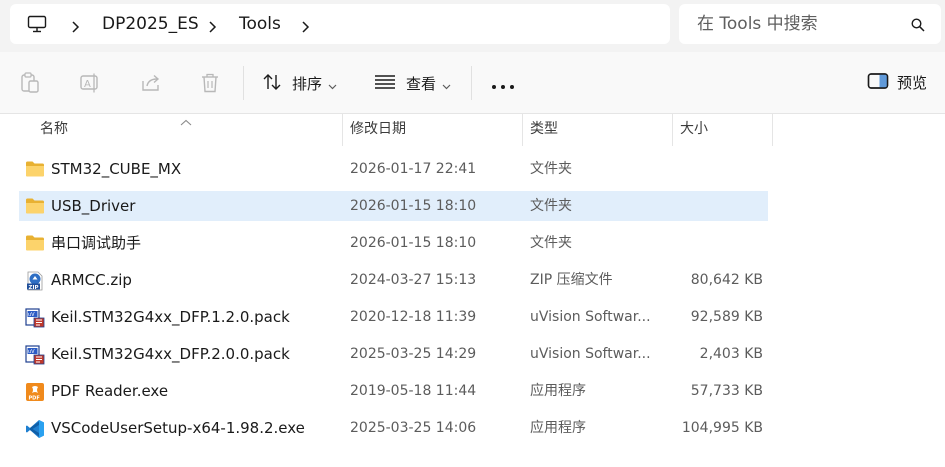 Image resolution: width=945 pixels, height=467 pixels. Describe the element at coordinates (413, 280) in the screenshot. I see `file-date: 2024-03-27 15:13` at that location.